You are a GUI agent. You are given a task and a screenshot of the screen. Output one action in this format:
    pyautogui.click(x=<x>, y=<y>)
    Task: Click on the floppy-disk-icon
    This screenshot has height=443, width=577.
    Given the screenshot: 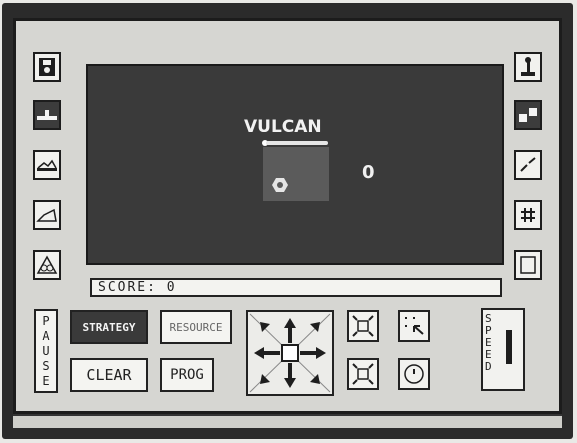 What is the action you would take?
    pyautogui.click(x=47, y=67)
    